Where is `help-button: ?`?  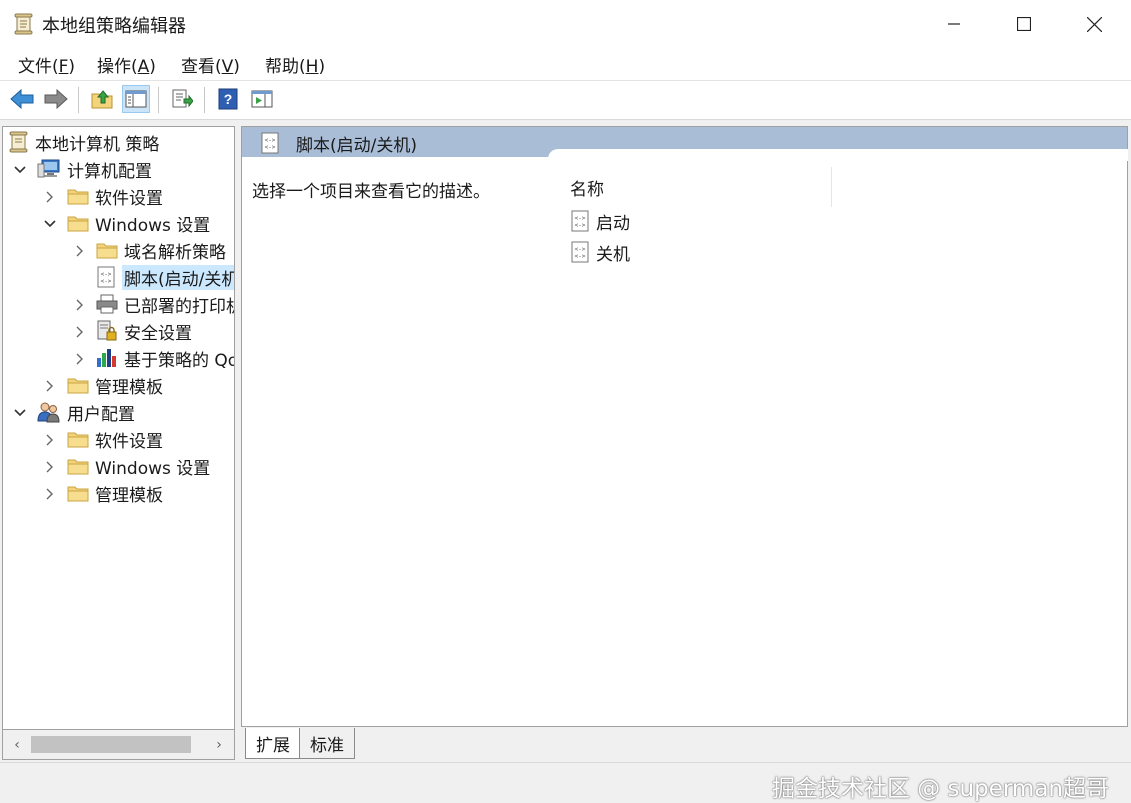 help-button: ? is located at coordinates (228, 99).